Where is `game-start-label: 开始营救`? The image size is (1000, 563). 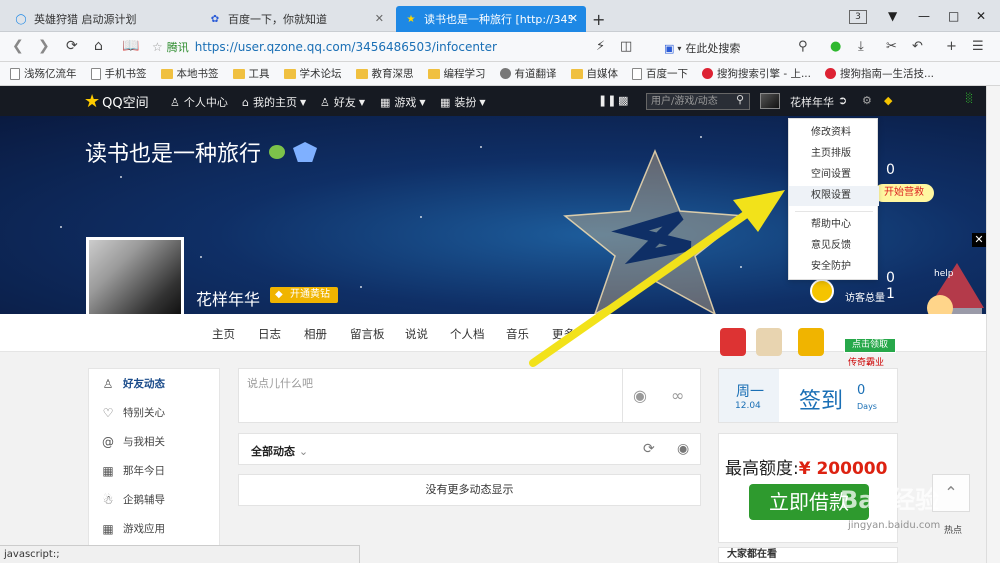 game-start-label: 开始营救 is located at coordinates (904, 193).